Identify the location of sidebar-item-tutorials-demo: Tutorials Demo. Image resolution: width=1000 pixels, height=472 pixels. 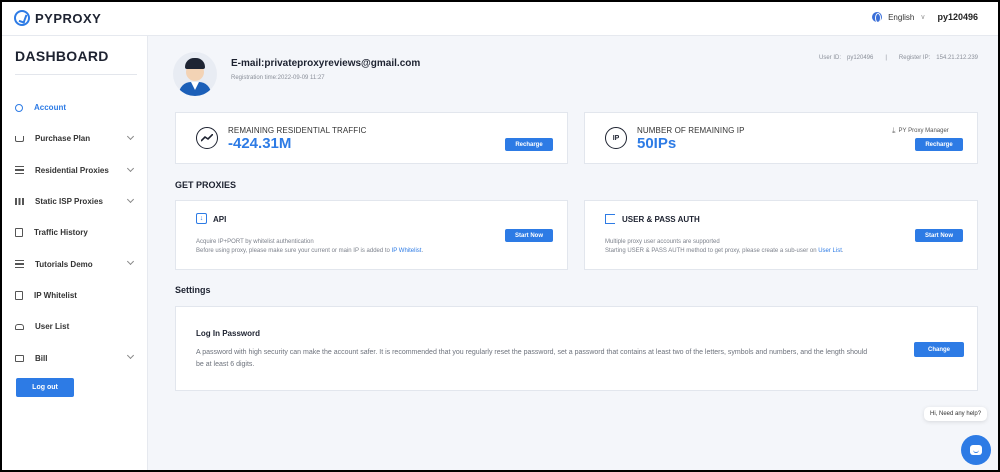
(75, 263).